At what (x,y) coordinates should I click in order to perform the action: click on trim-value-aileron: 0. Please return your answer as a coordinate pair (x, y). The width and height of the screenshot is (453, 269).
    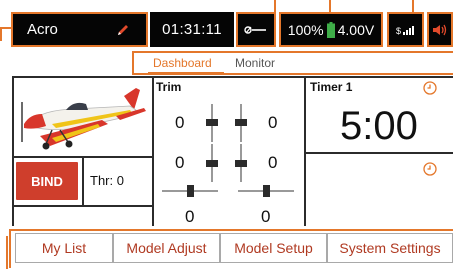
    Looking at the image, I should click on (266, 216).